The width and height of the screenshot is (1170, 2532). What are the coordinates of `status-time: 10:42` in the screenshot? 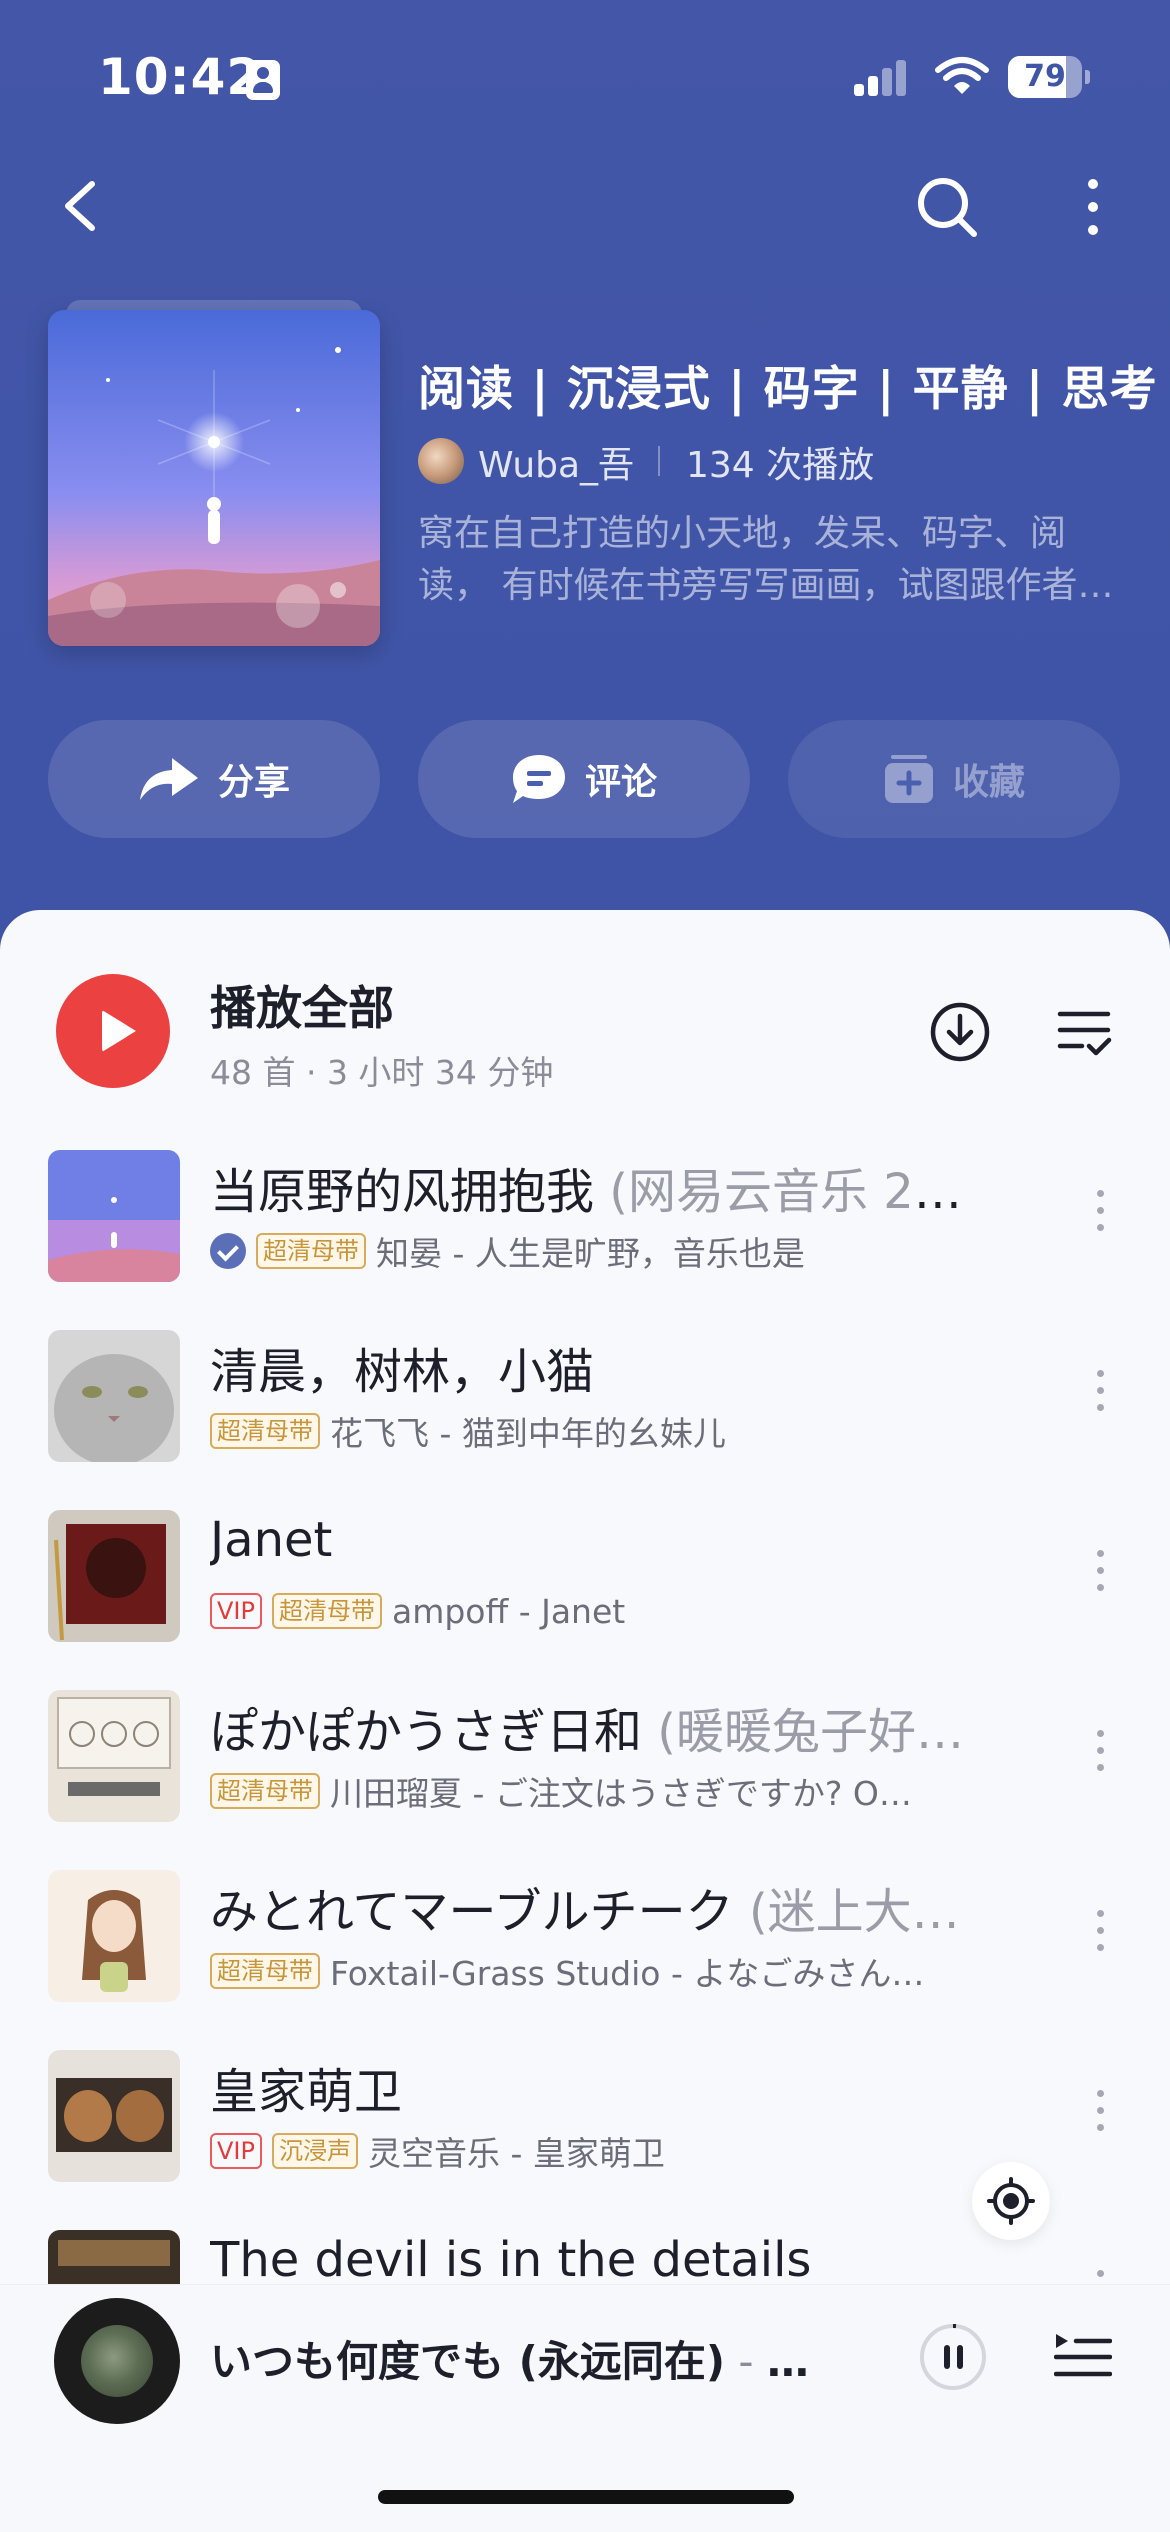 It's located at (180, 77).